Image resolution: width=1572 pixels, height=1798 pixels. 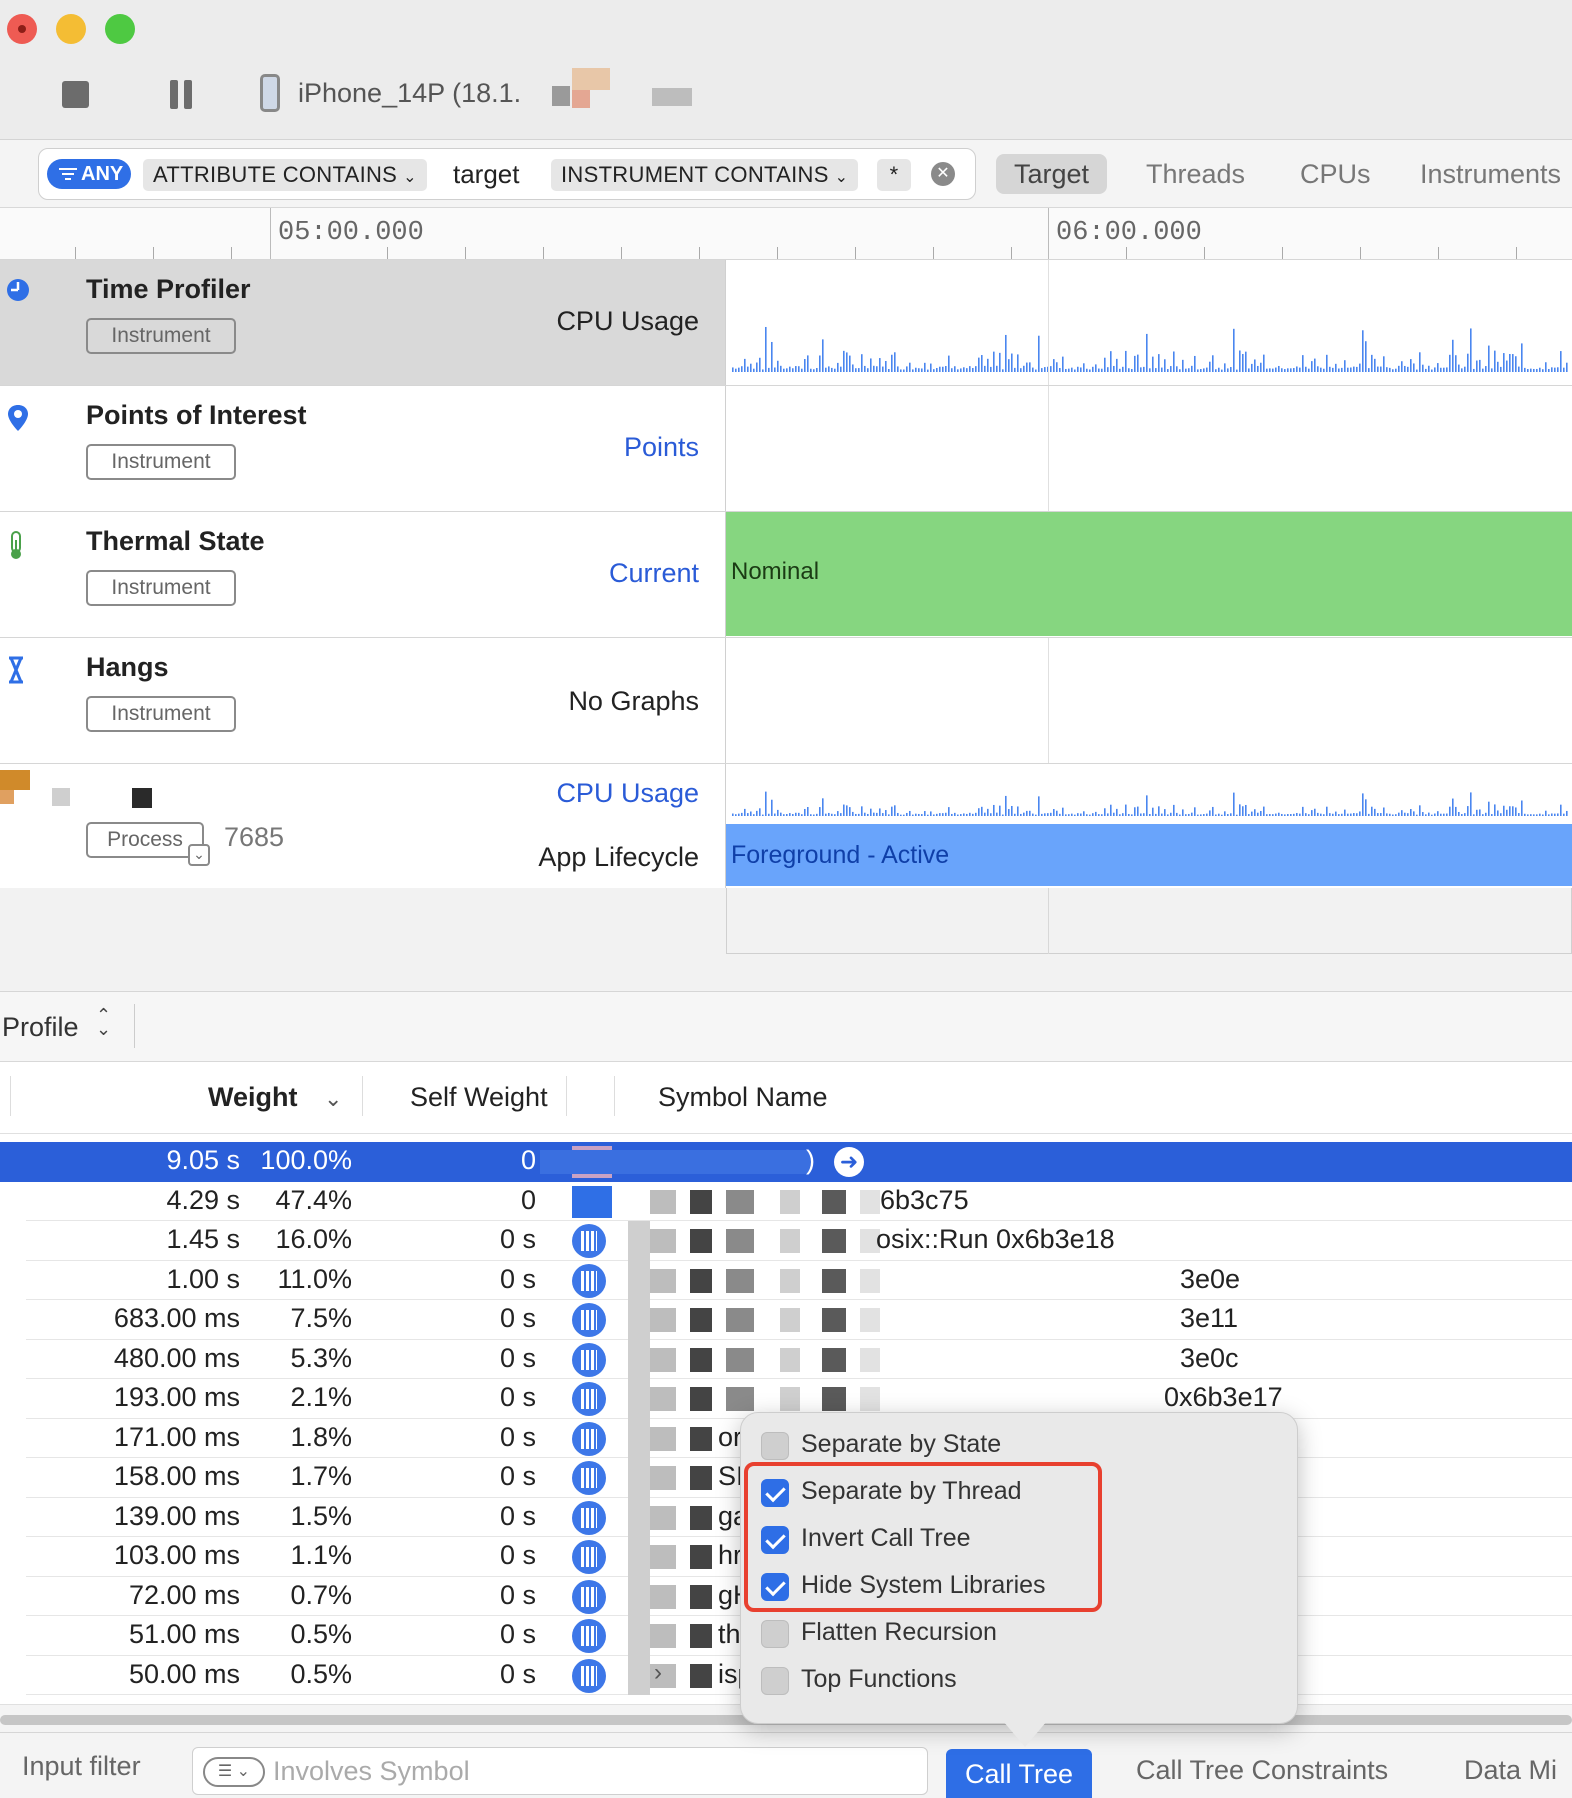 I want to click on weight-percent-cell: 1.1%, so click(x=321, y=1555).